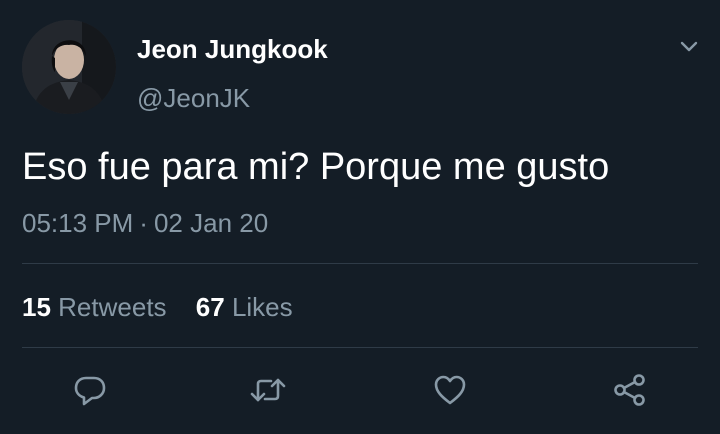 The width and height of the screenshot is (720, 434). I want to click on action-bar, so click(360, 390).